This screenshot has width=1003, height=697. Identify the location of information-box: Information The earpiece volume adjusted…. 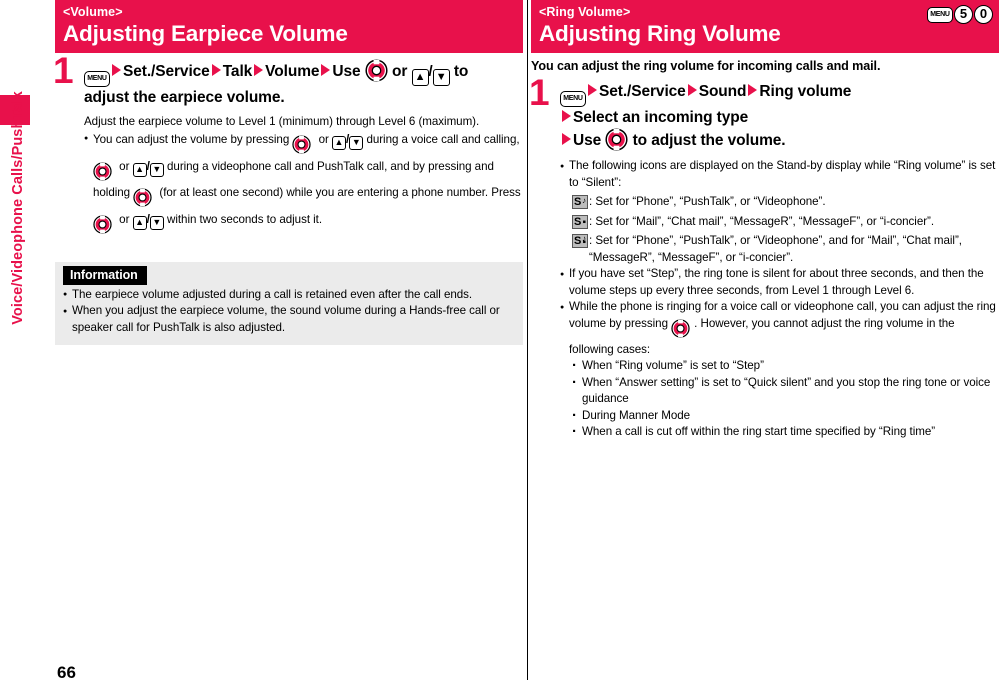
(289, 303).